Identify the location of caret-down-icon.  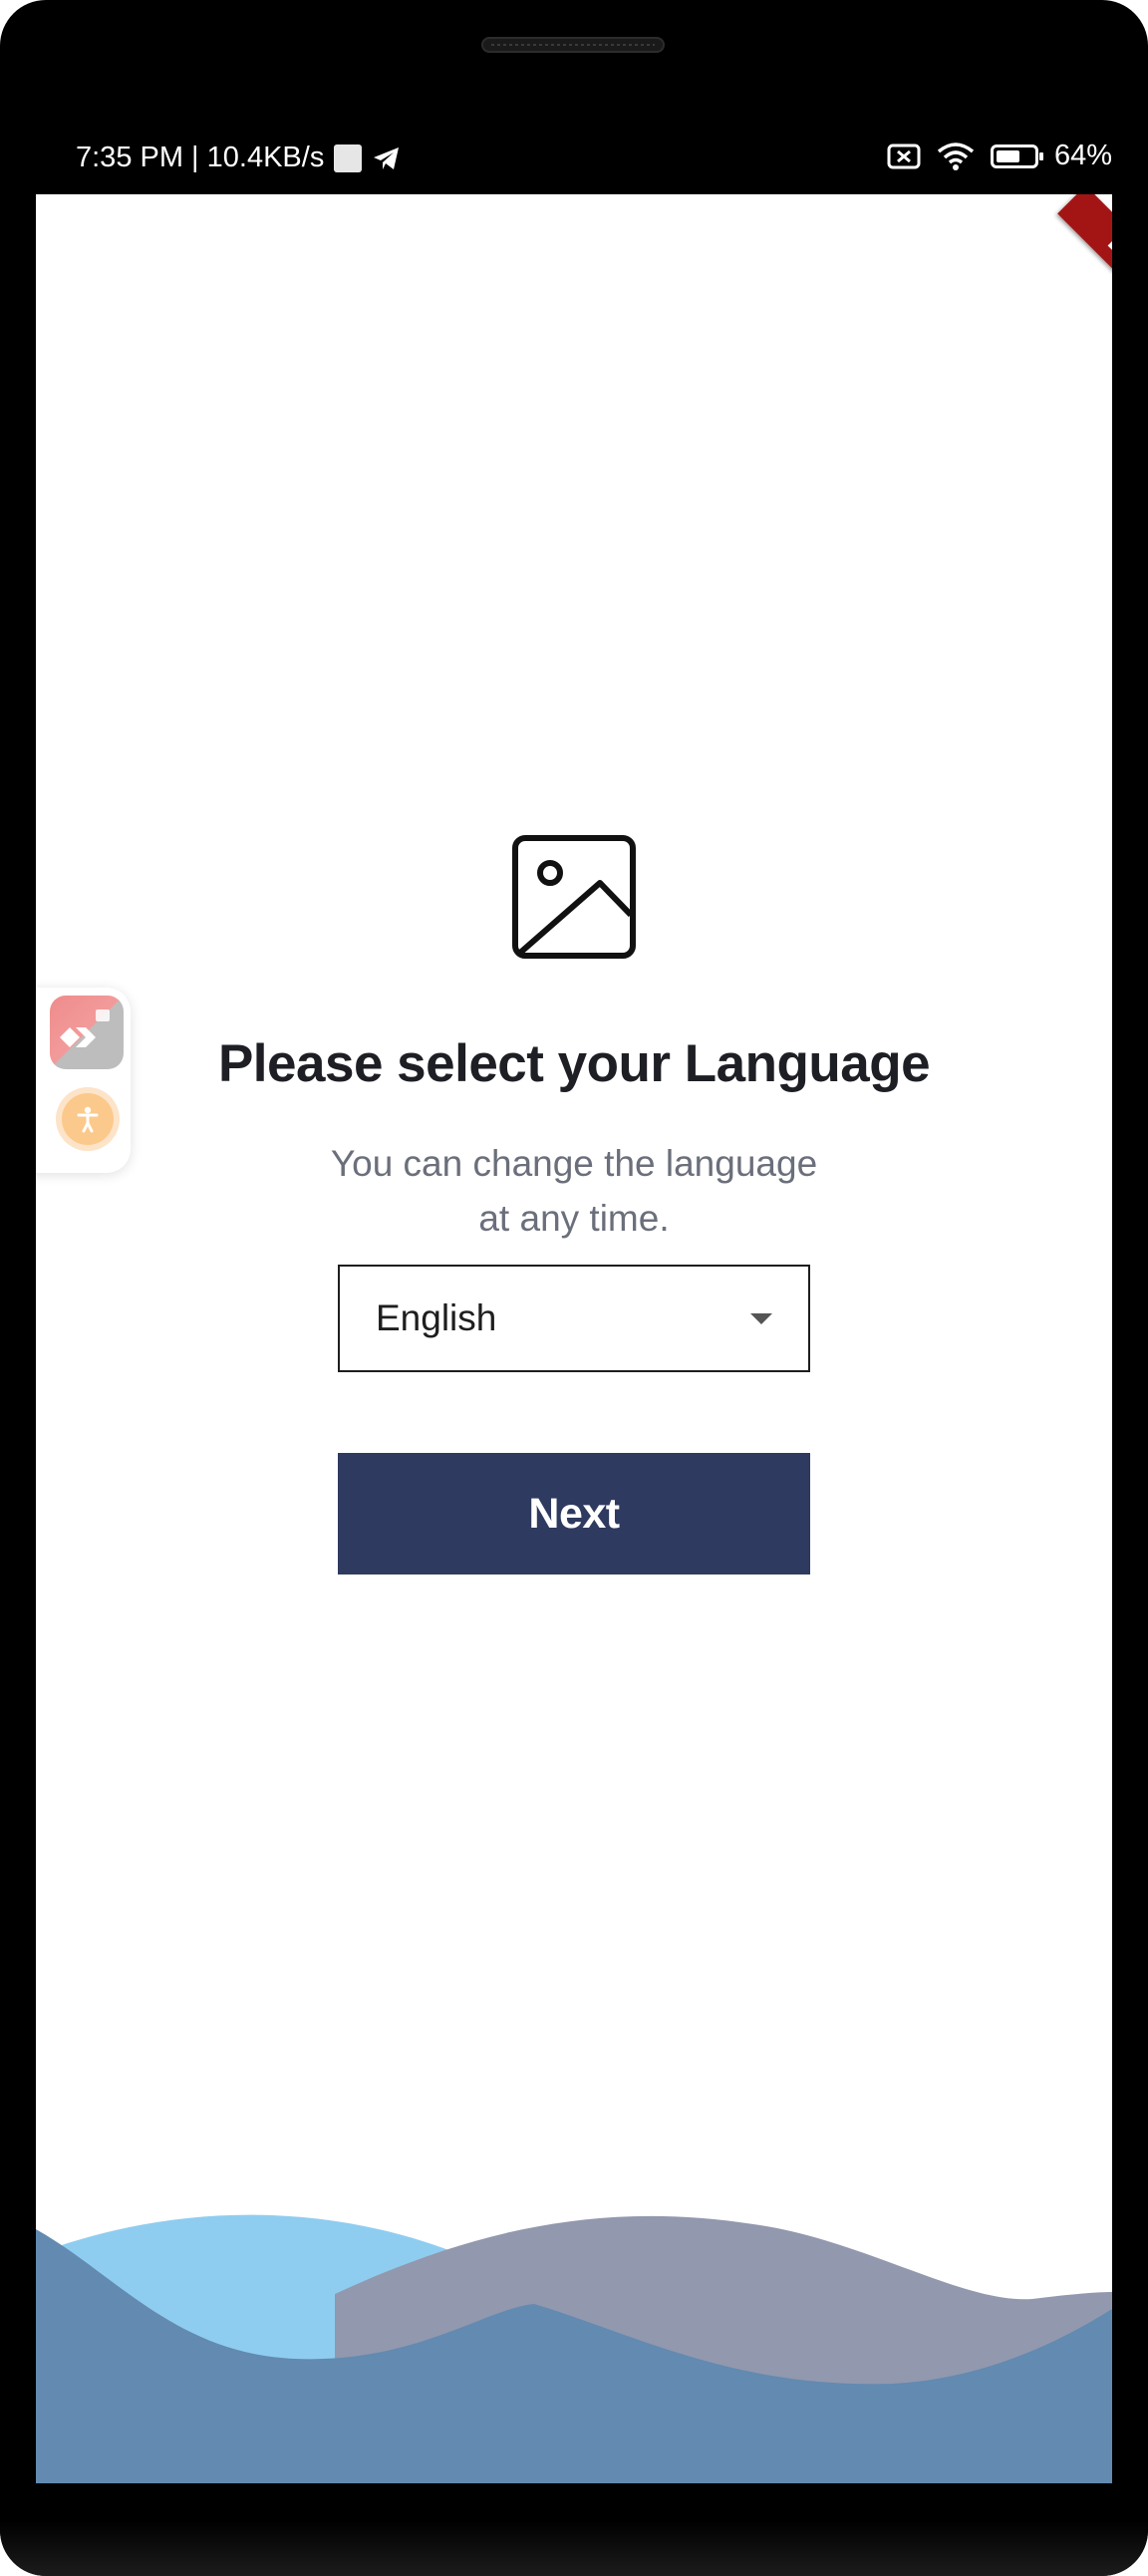
(761, 1318).